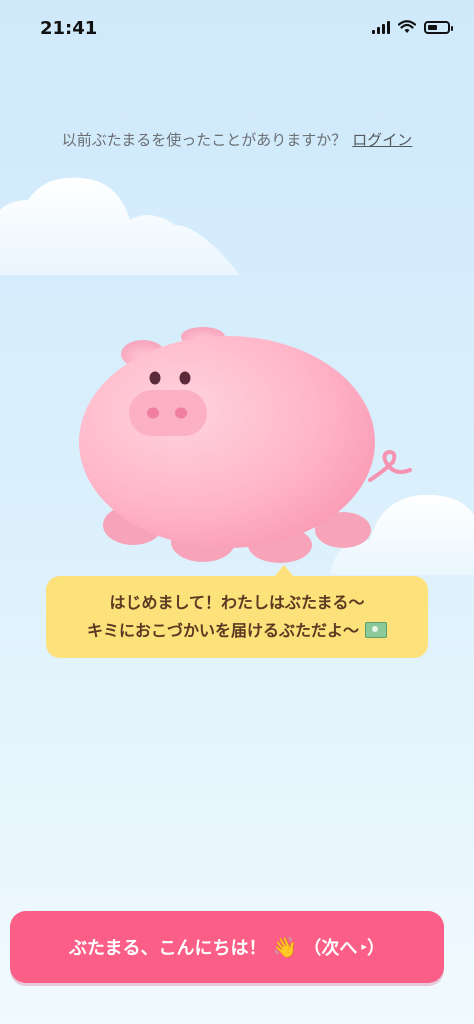  I want to click on battery-icon, so click(438, 27).